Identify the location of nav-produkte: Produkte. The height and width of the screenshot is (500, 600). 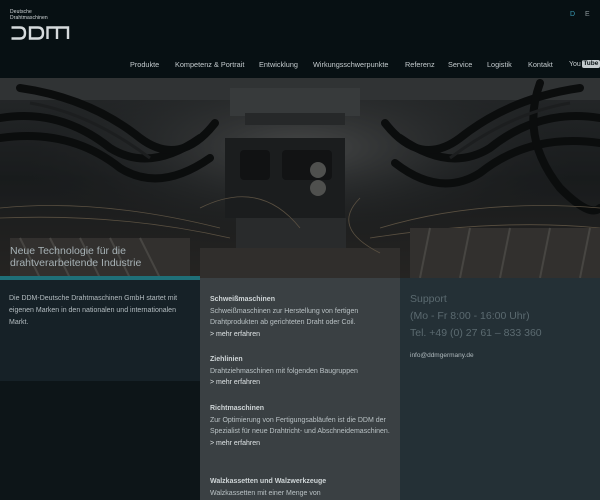
(144, 67).